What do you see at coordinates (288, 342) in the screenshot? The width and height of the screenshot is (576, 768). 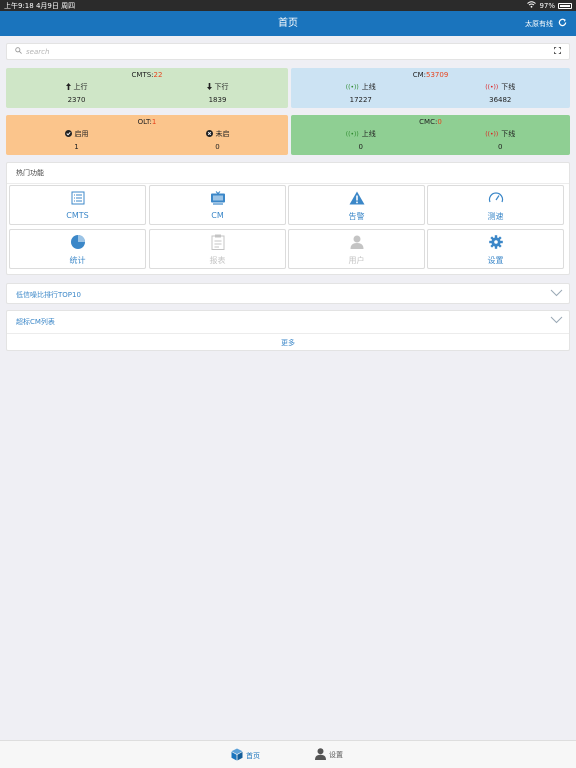 I see `more-link: 更多` at bounding box center [288, 342].